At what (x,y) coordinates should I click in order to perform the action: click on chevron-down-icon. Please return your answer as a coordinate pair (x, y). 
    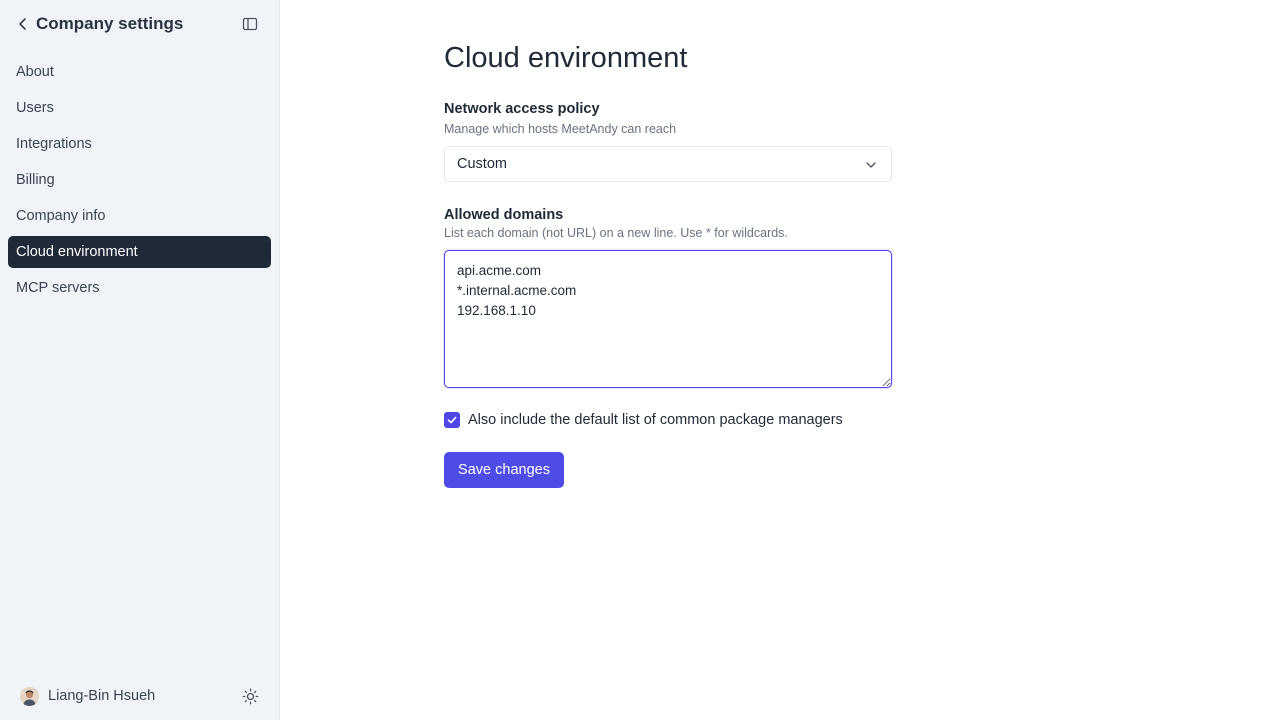
    Looking at the image, I should click on (871, 165).